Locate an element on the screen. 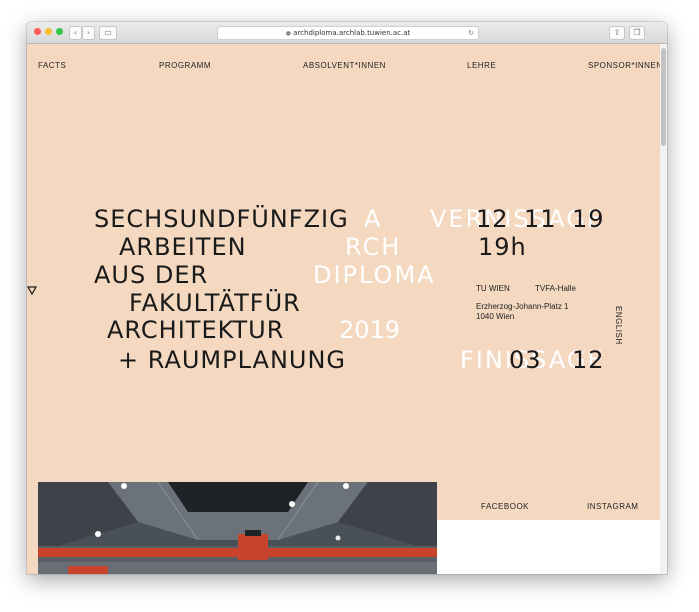 The width and height of the screenshot is (699, 612). address-bar: ● archdiploma.archlab.tuwien.ac.at ↻ is located at coordinates (348, 33).